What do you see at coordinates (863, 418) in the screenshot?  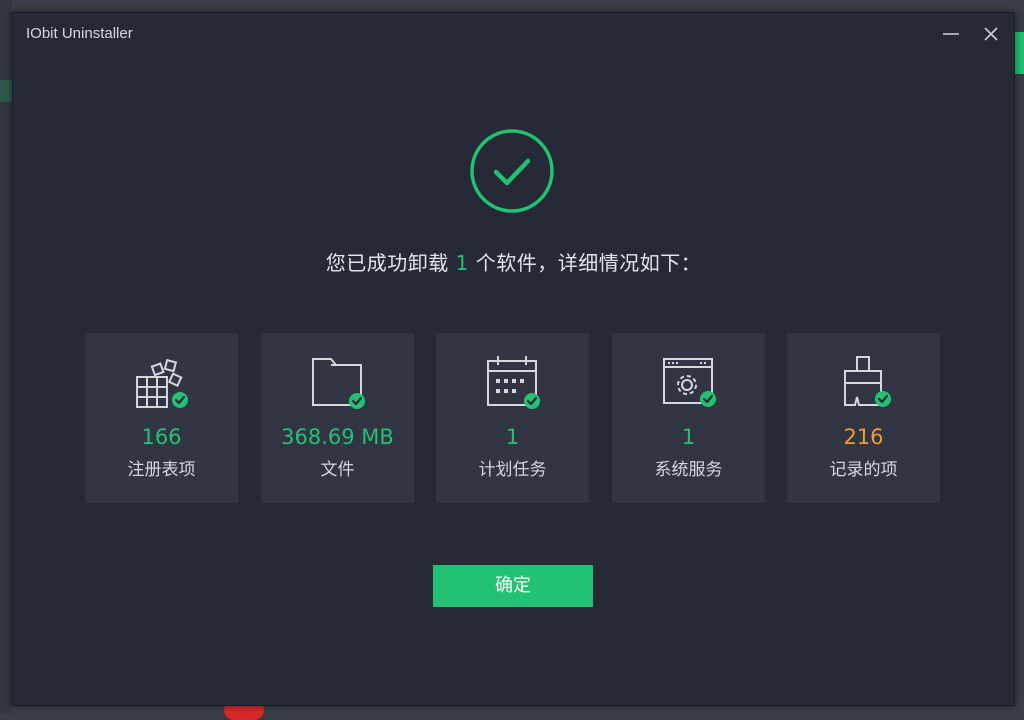 I see `card-recorded-items: 216 记录的项` at bounding box center [863, 418].